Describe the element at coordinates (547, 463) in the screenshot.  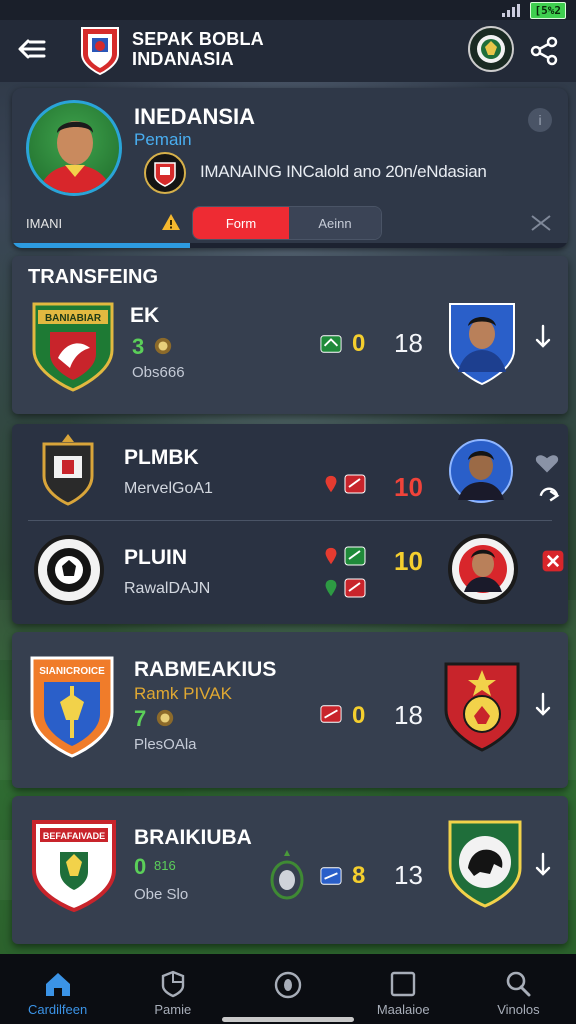
I see `favorite-icon` at that location.